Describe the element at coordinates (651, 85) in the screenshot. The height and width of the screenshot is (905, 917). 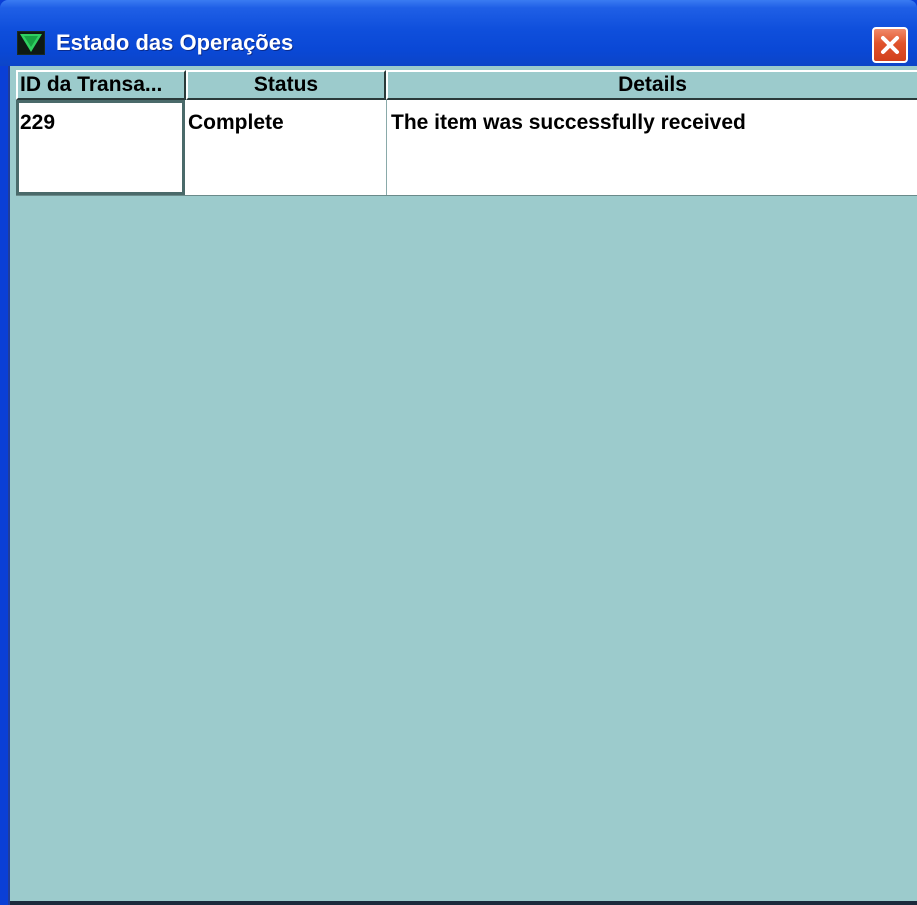
I see `column-header-details: Details` at that location.